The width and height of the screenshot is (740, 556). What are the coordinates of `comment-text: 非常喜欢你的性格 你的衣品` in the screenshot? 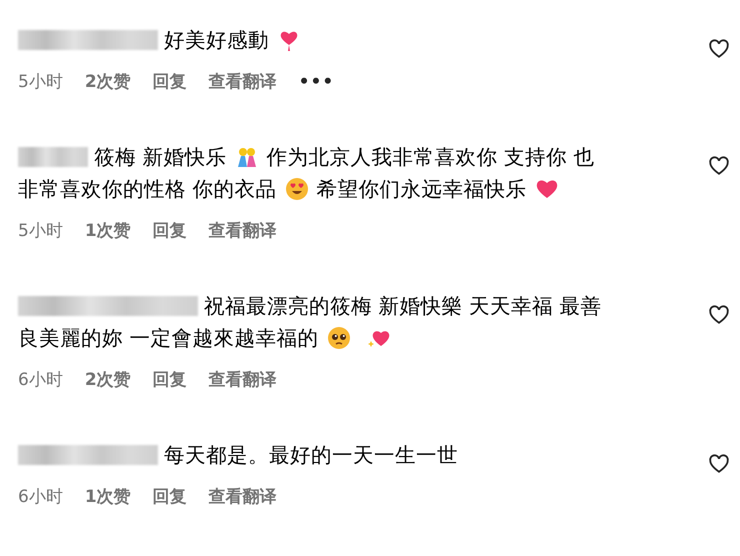 It's located at (147, 189).